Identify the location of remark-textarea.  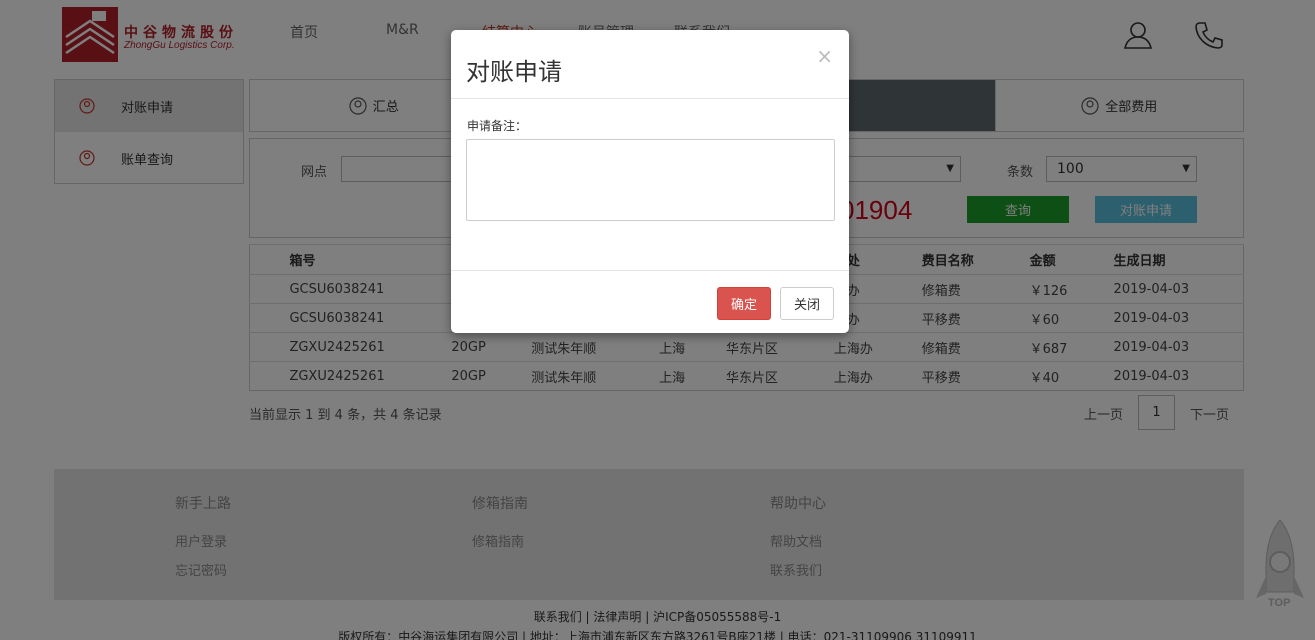
(650, 180).